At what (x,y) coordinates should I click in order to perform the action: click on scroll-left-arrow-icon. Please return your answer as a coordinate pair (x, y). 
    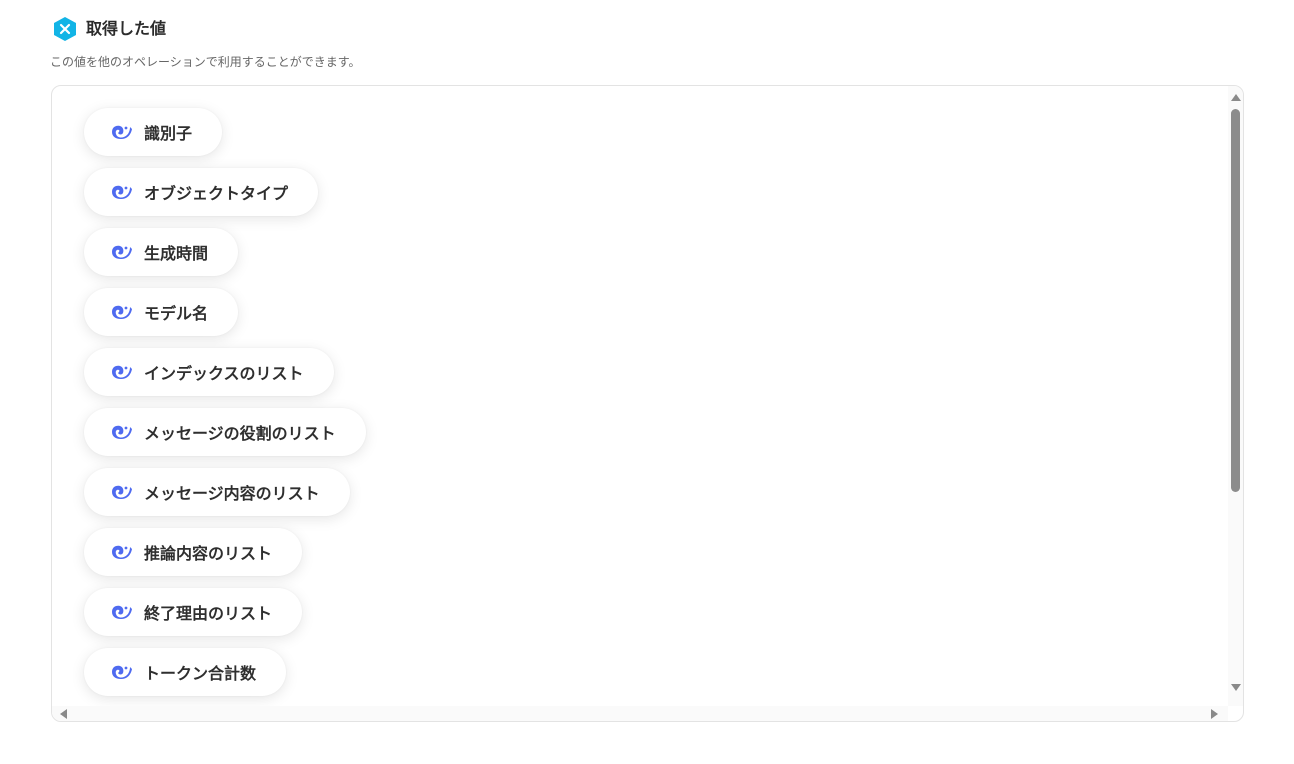
    Looking at the image, I should click on (63, 714).